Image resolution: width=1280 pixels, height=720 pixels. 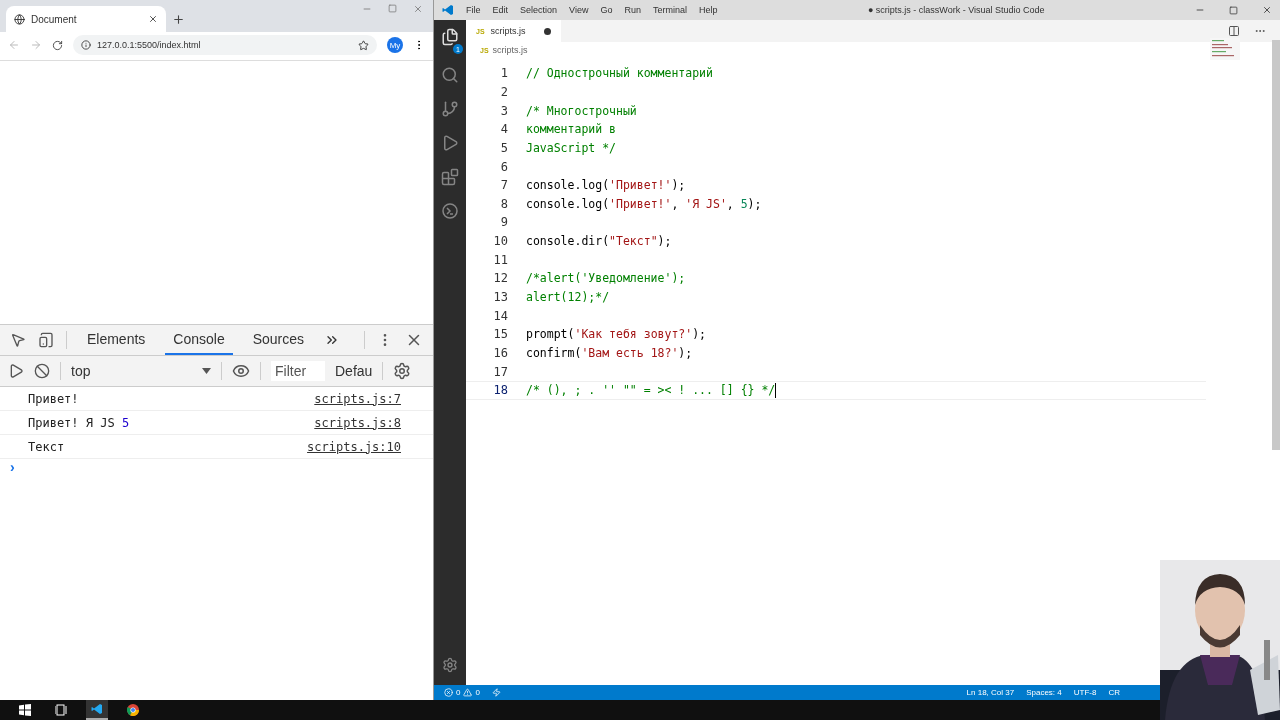 What do you see at coordinates (42, 371) in the screenshot?
I see `clear-icon` at bounding box center [42, 371].